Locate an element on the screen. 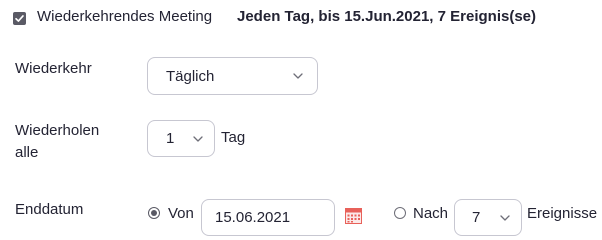 This screenshot has width=602, height=240. occurrences-value: 7 is located at coordinates (476, 217).